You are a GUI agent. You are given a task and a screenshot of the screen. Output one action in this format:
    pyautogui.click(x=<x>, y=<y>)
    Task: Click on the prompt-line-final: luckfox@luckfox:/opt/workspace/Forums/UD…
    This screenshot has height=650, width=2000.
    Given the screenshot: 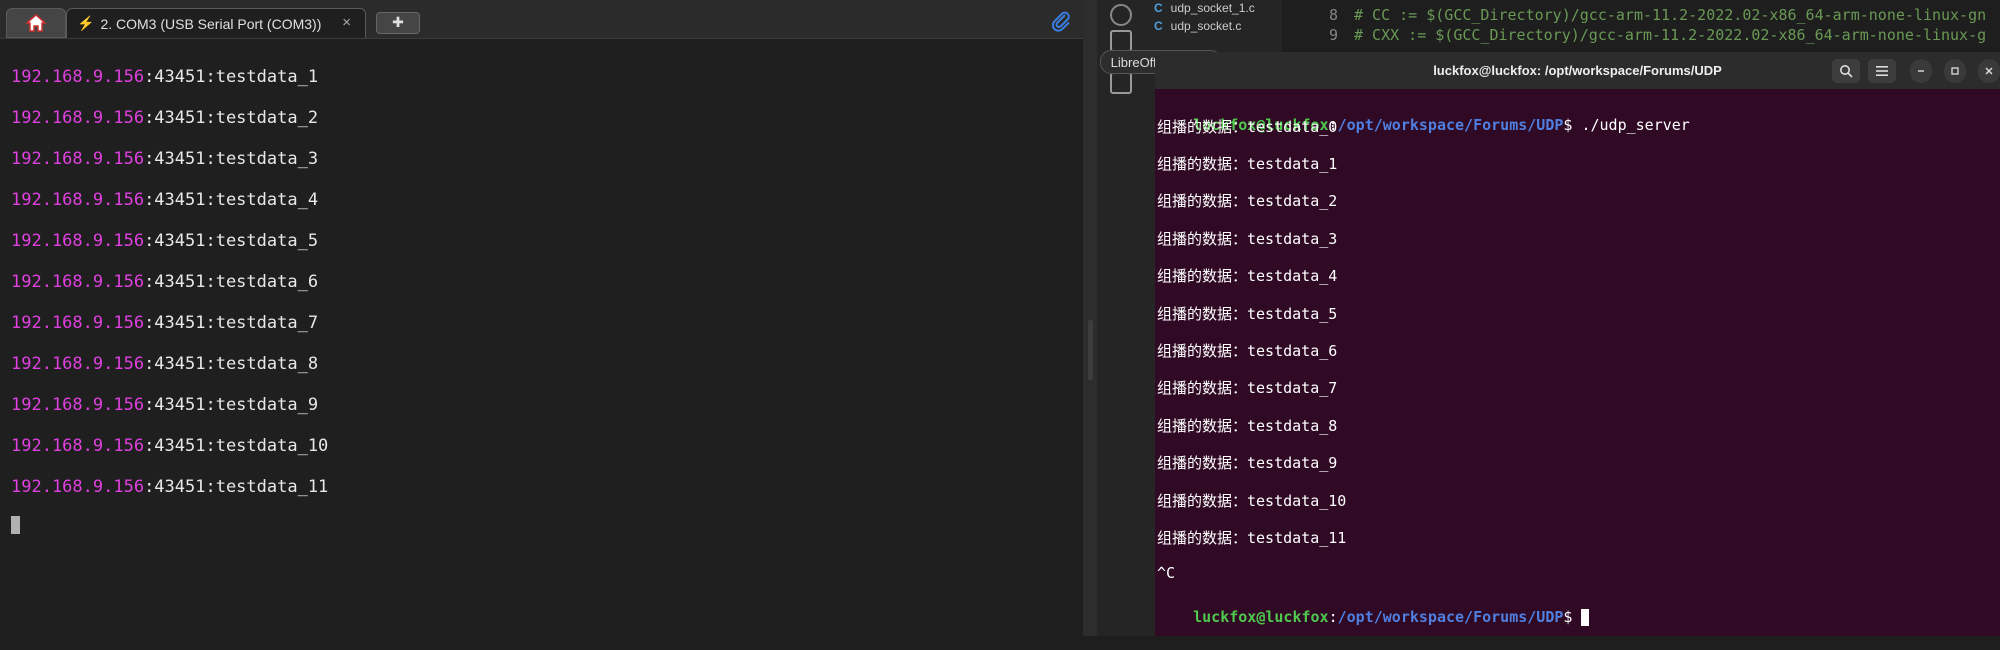 What is the action you would take?
    pyautogui.click(x=1423, y=605)
    